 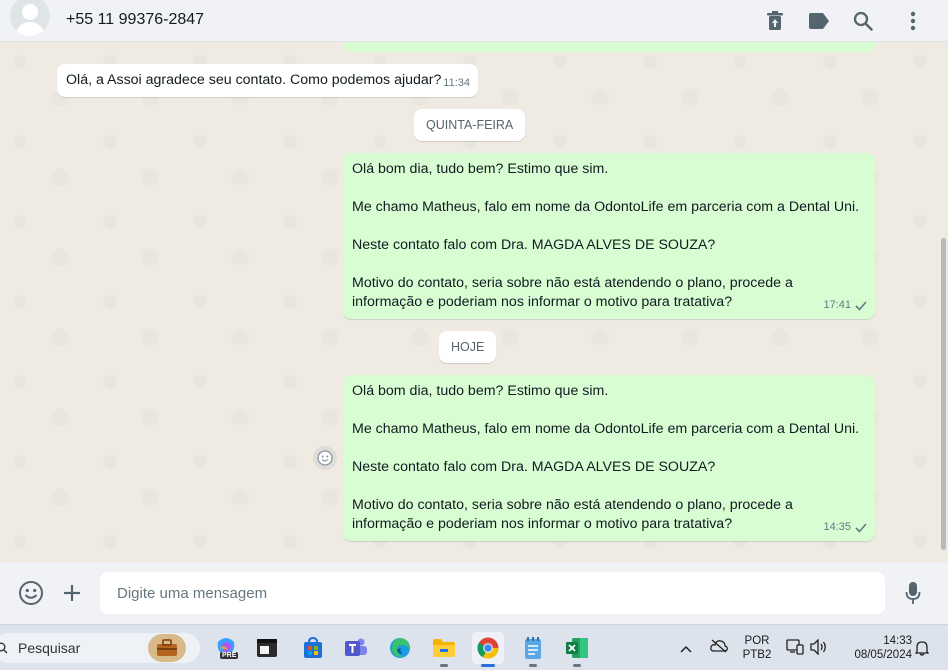 I want to click on notification-bell-icon, so click(x=922, y=650).